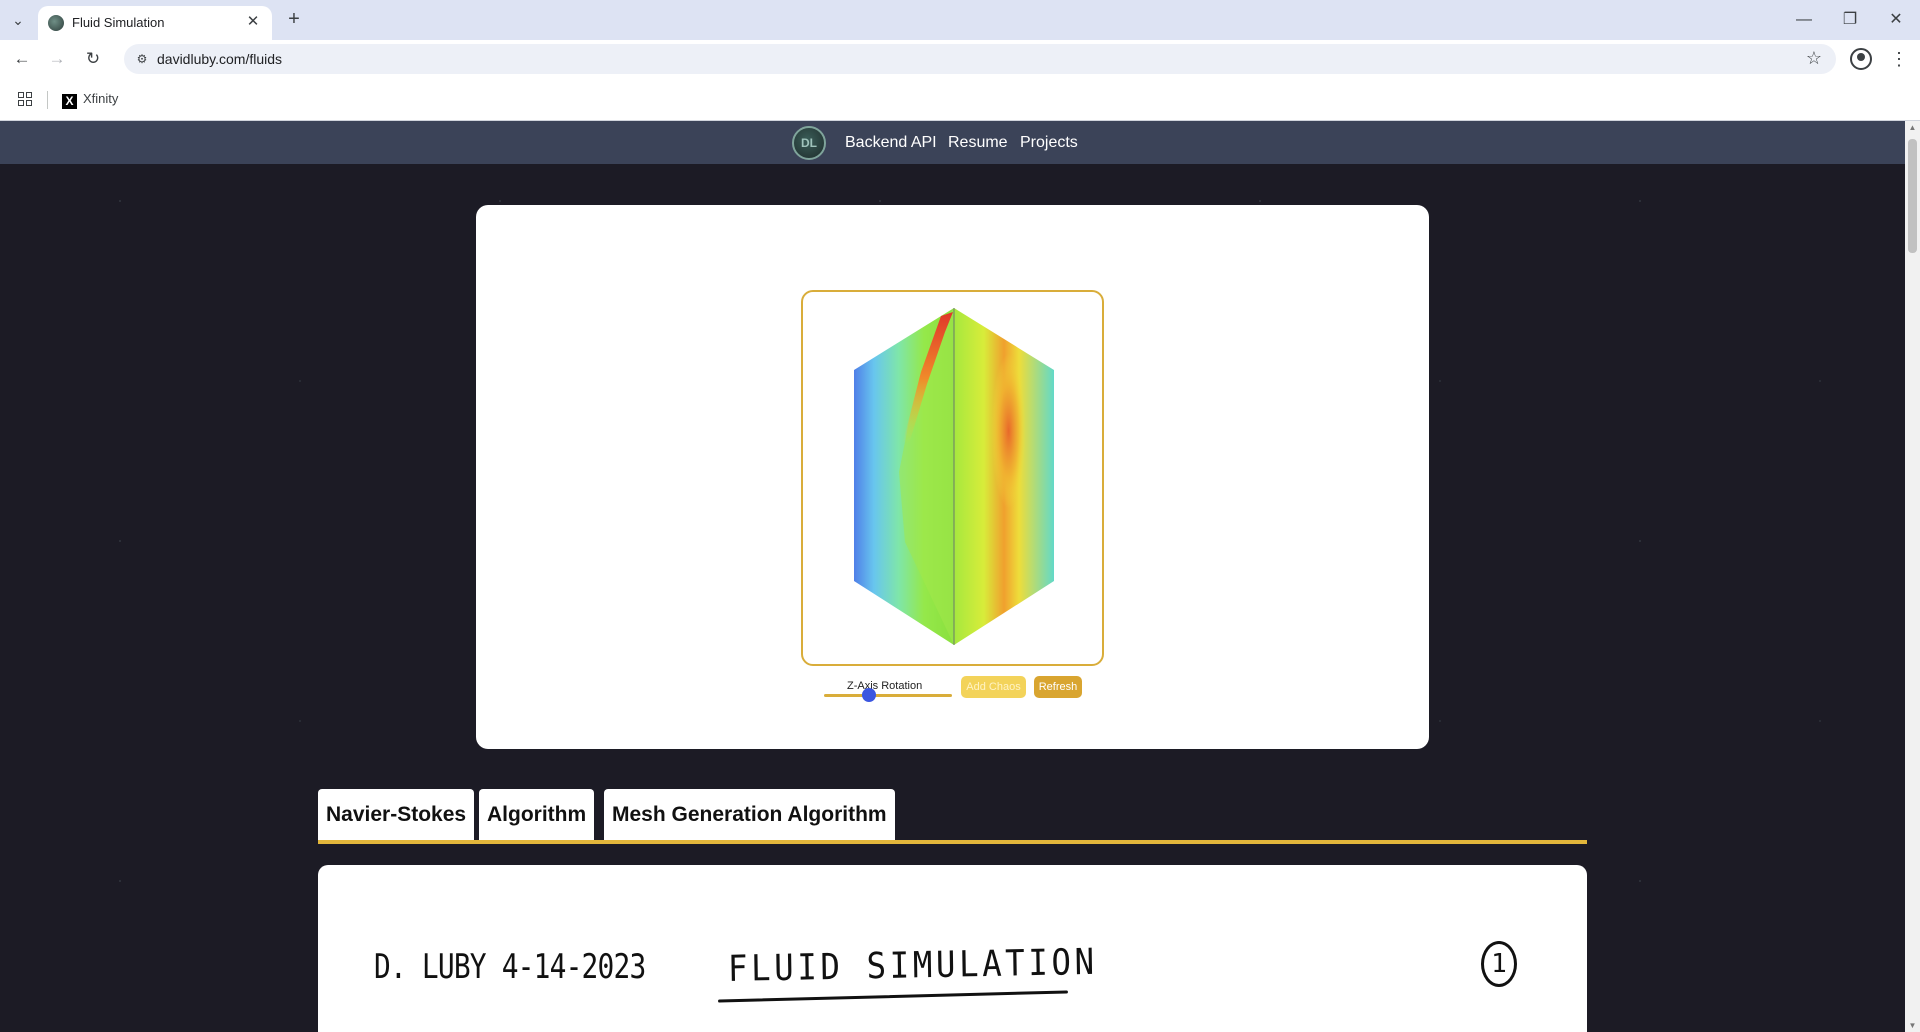 Image resolution: width=1920 pixels, height=1032 pixels. What do you see at coordinates (980, 59) in the screenshot?
I see `address-bar: ⚙ davidluby.com/fluids ☆` at bounding box center [980, 59].